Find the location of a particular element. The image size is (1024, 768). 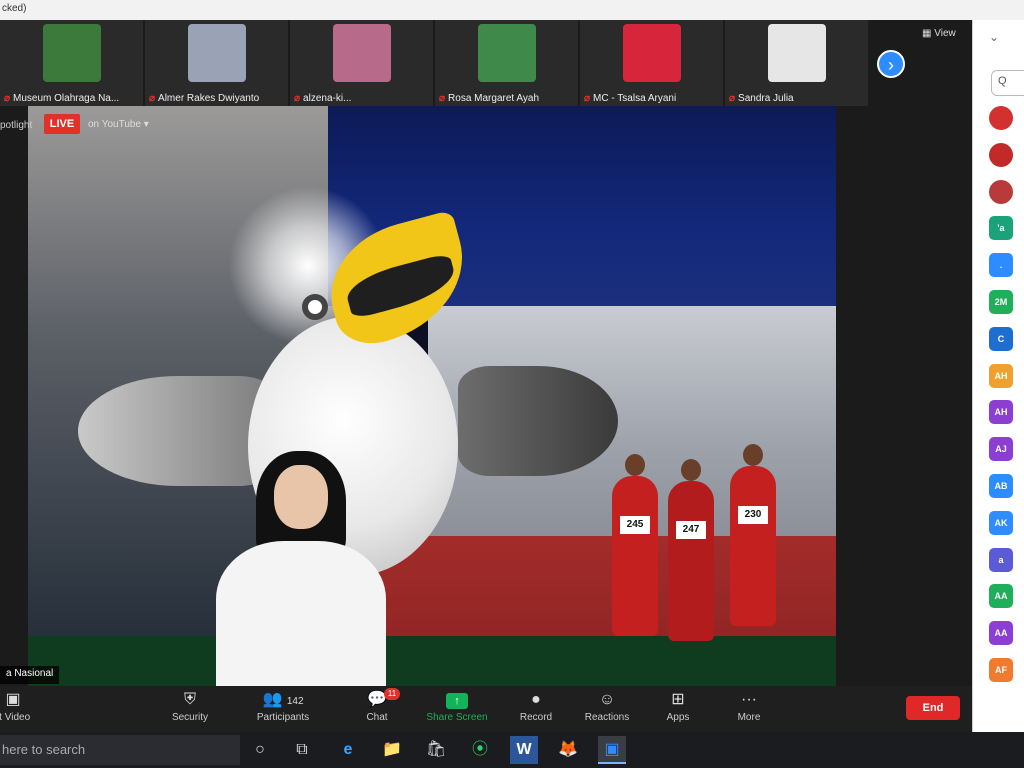

participant-search-input: Q is located at coordinates (1007, 83).